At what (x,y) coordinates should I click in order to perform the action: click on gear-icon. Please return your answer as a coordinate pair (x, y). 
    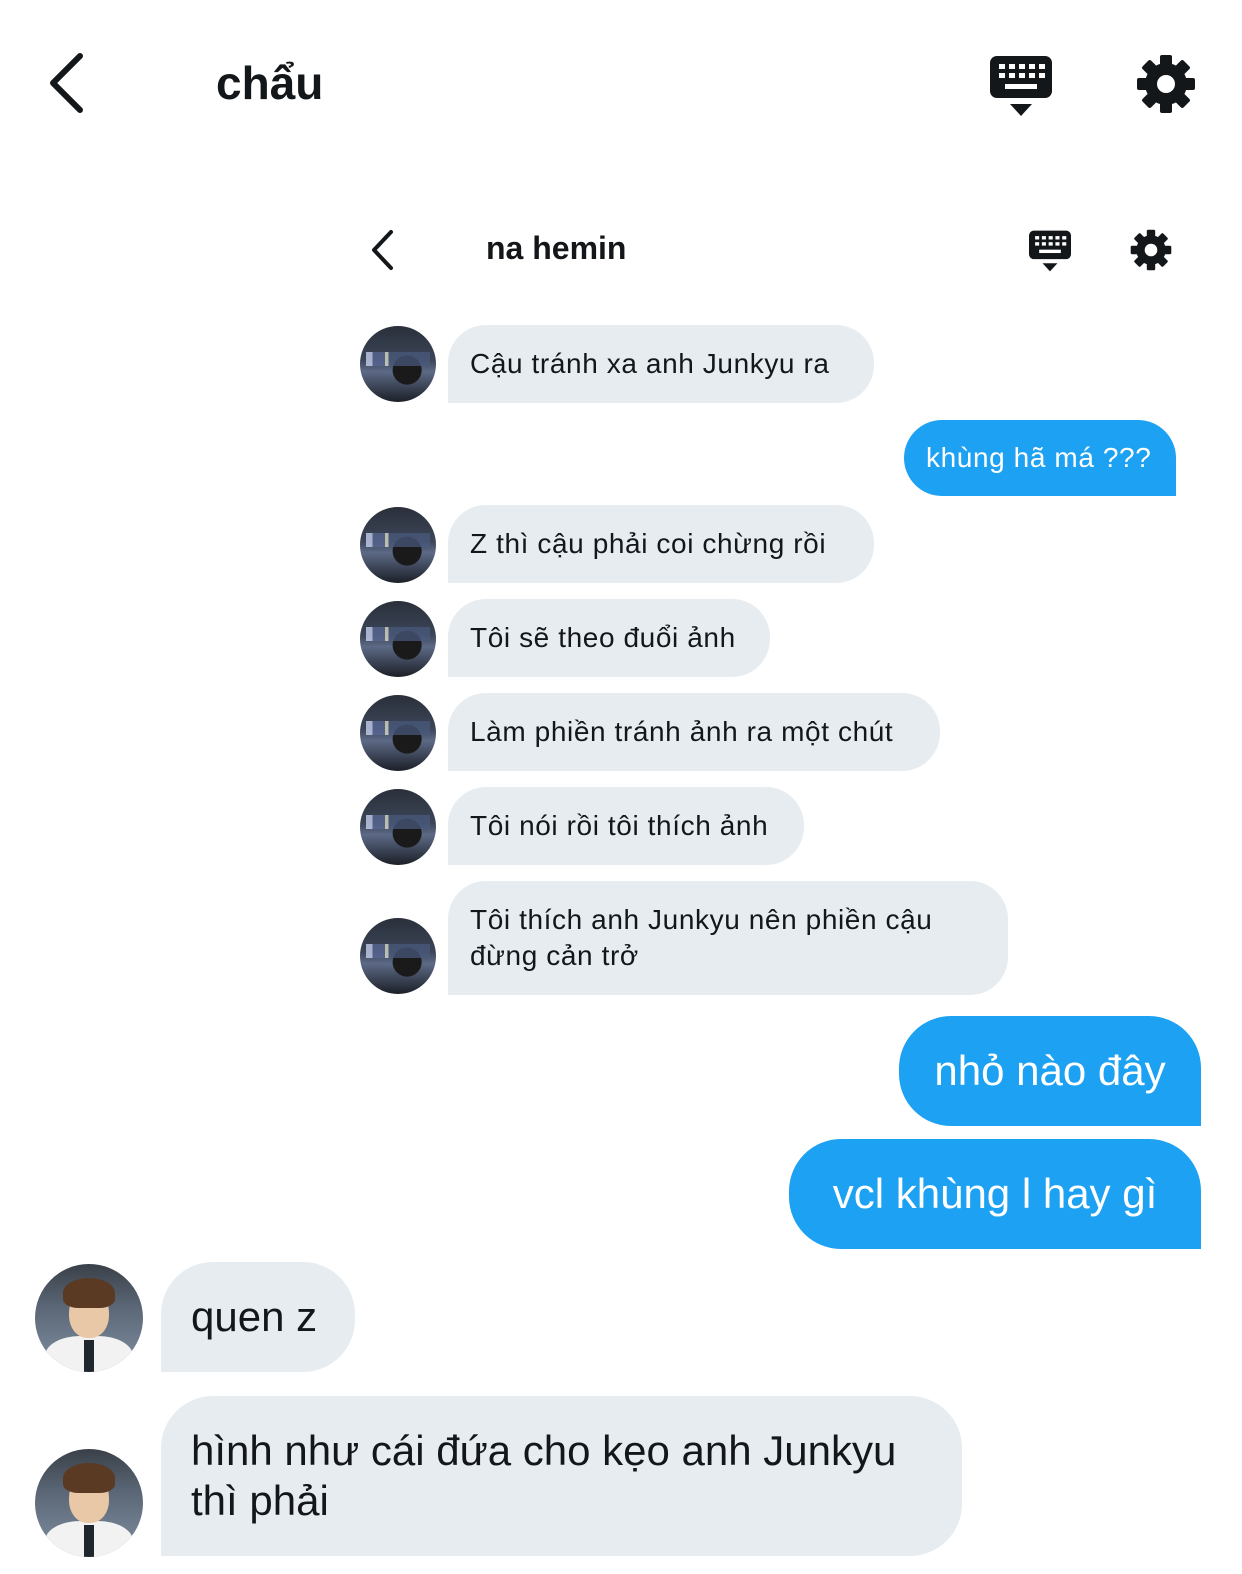
    Looking at the image, I should click on (1166, 84).